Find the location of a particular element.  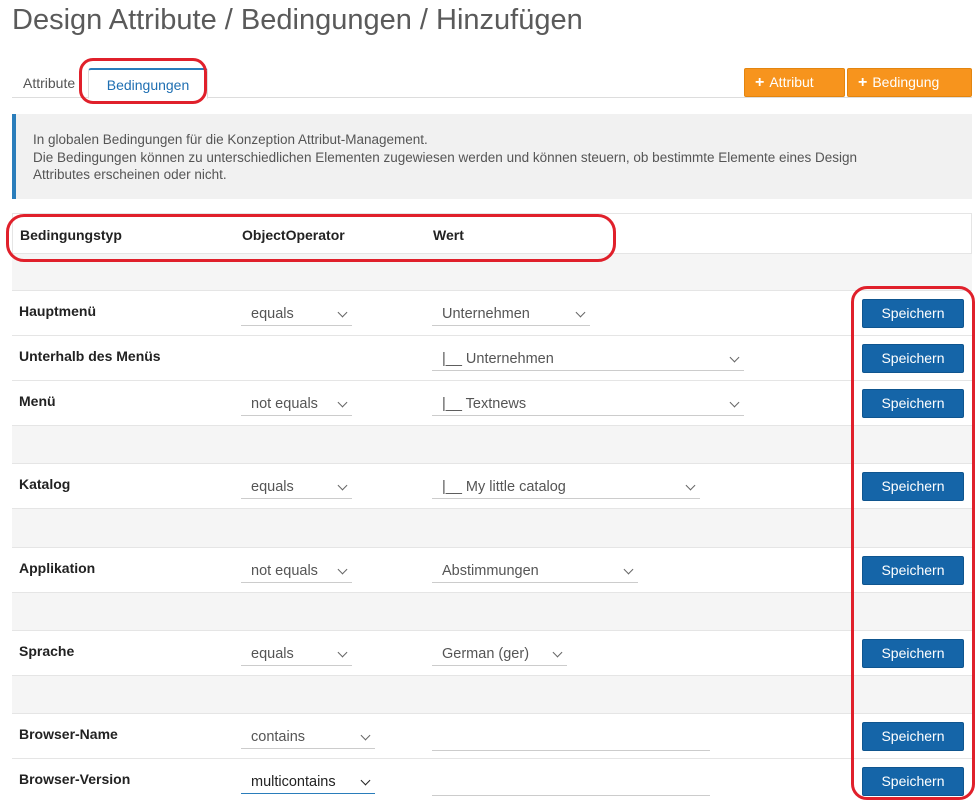

header-wert: Wert is located at coordinates (448, 235).